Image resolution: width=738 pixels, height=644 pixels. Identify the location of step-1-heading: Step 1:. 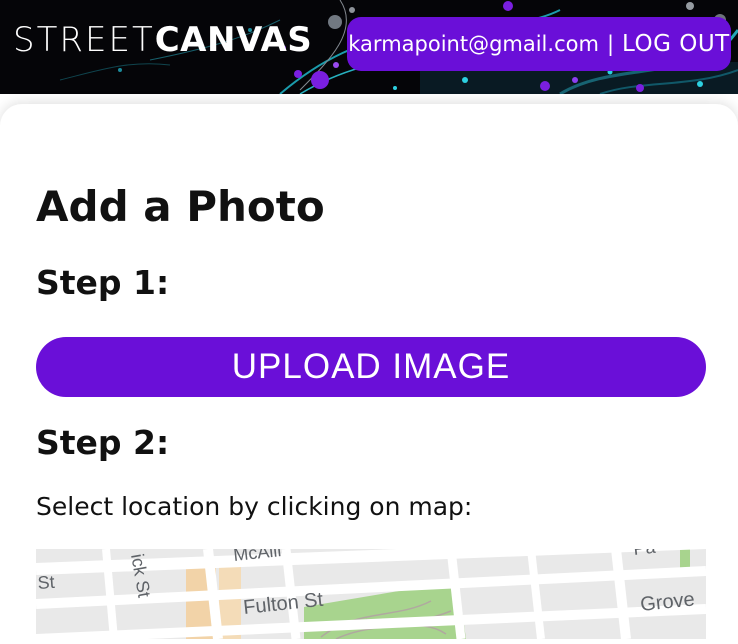
(103, 282).